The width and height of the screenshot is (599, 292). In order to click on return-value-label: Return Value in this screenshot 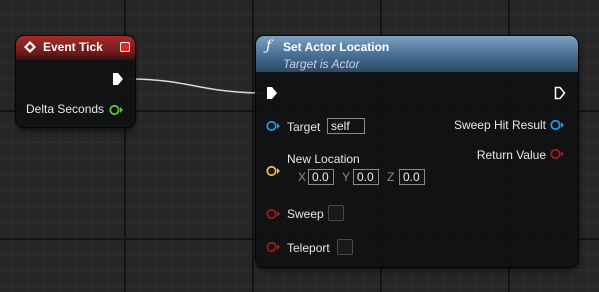, I will do `click(511, 155)`.